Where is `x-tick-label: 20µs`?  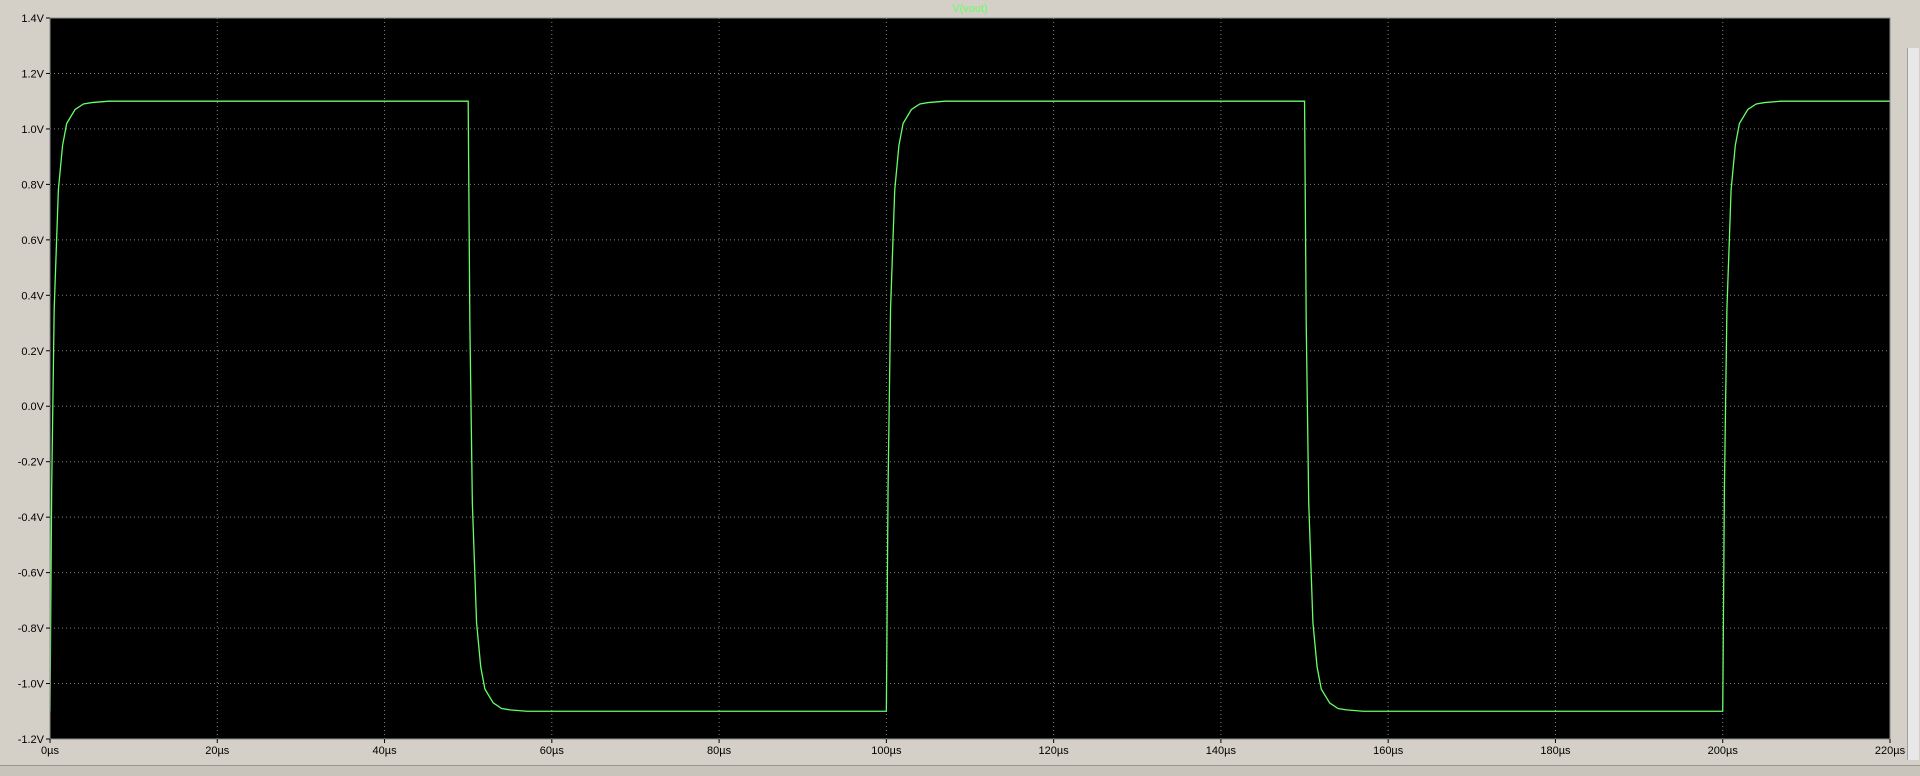 x-tick-label: 20µs is located at coordinates (217, 751).